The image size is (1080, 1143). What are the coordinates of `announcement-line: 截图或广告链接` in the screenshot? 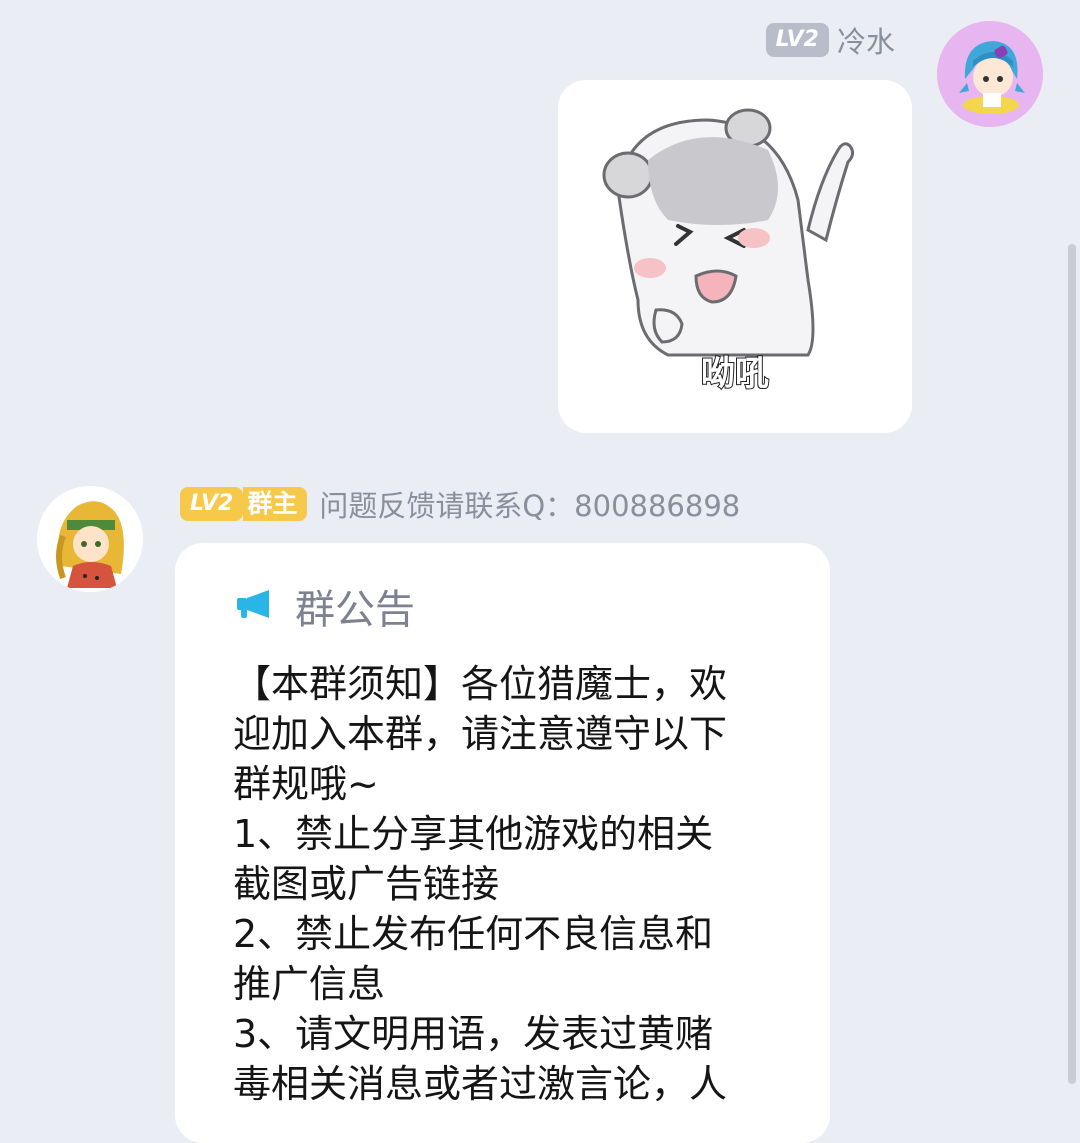 It's located at (366, 884).